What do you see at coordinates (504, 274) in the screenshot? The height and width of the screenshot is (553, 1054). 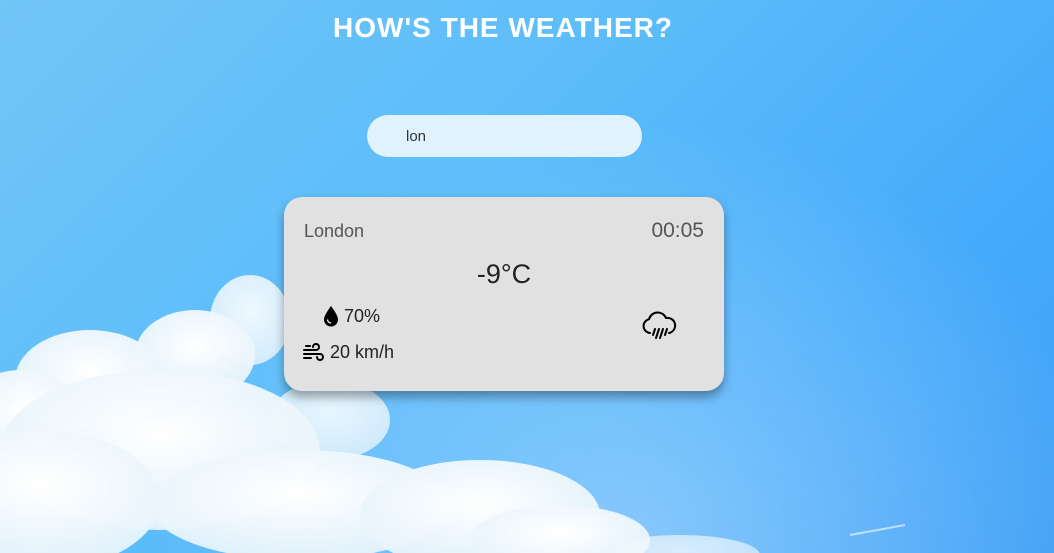 I see `temperature: -9°C` at bounding box center [504, 274].